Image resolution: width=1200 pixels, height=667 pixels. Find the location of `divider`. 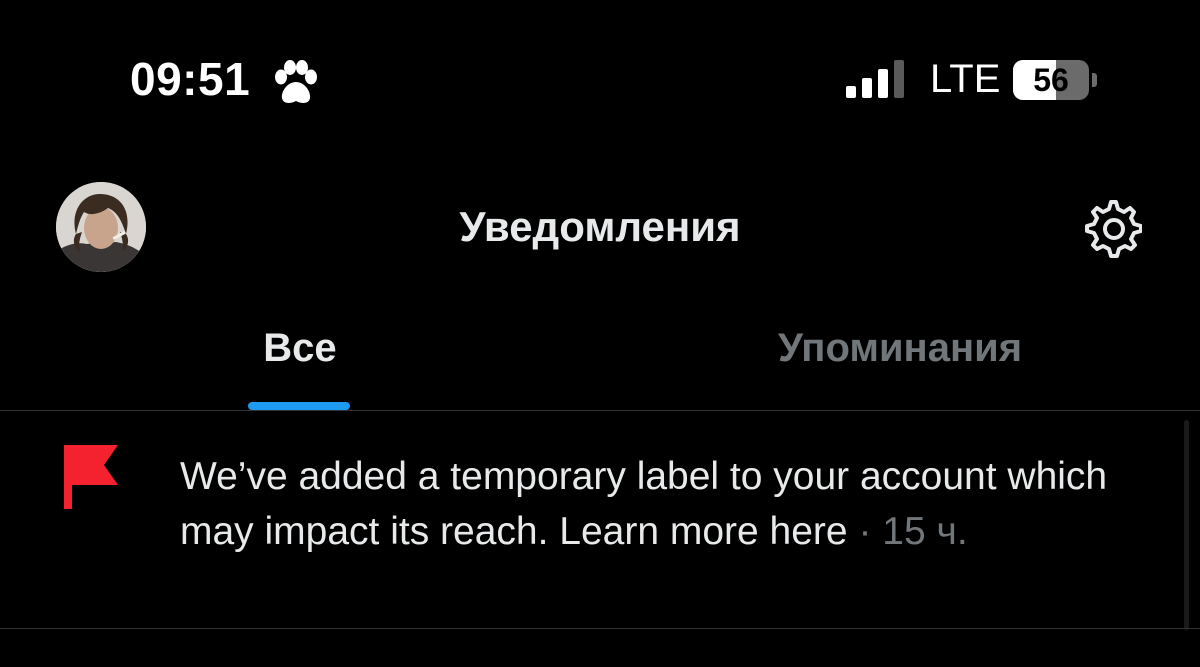

divider is located at coordinates (600, 628).